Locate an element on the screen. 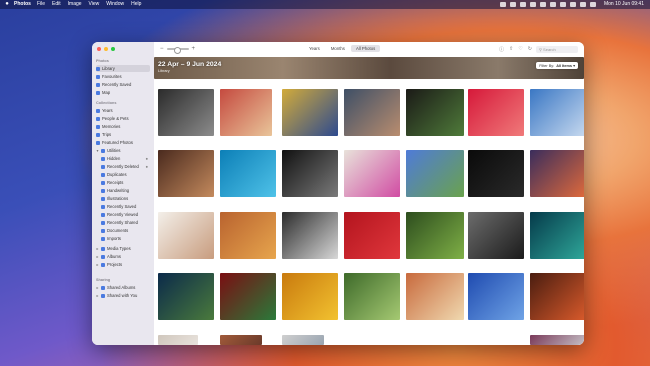 Image resolution: width=650 pixels, height=366 pixels. search-input: ⚲ Search is located at coordinates (557, 49).